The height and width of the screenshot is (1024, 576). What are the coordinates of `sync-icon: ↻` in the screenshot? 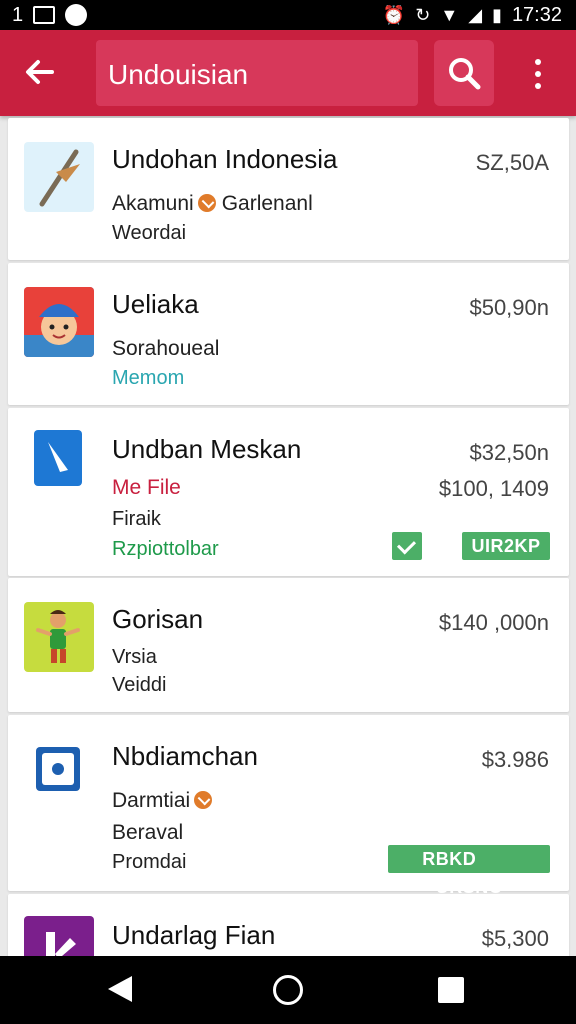 It's located at (423, 14).